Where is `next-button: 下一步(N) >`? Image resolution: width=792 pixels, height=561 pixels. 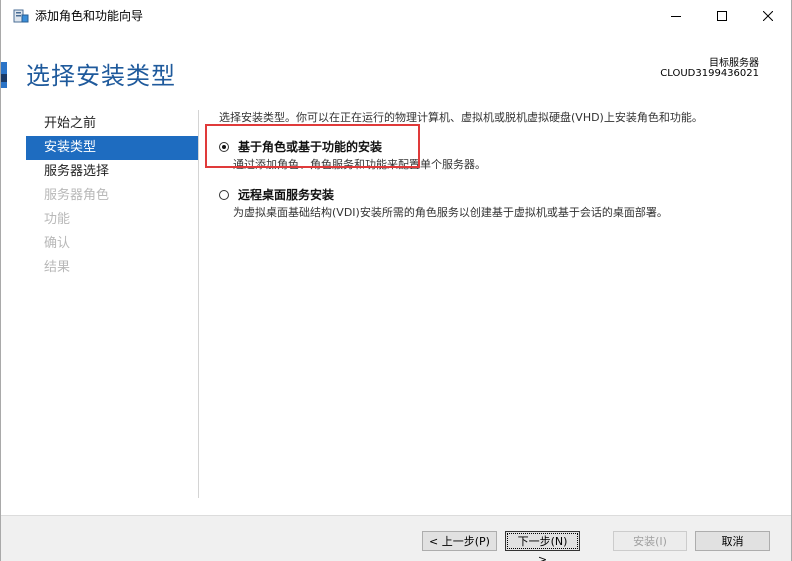
next-button: 下一步(N) > is located at coordinates (542, 546).